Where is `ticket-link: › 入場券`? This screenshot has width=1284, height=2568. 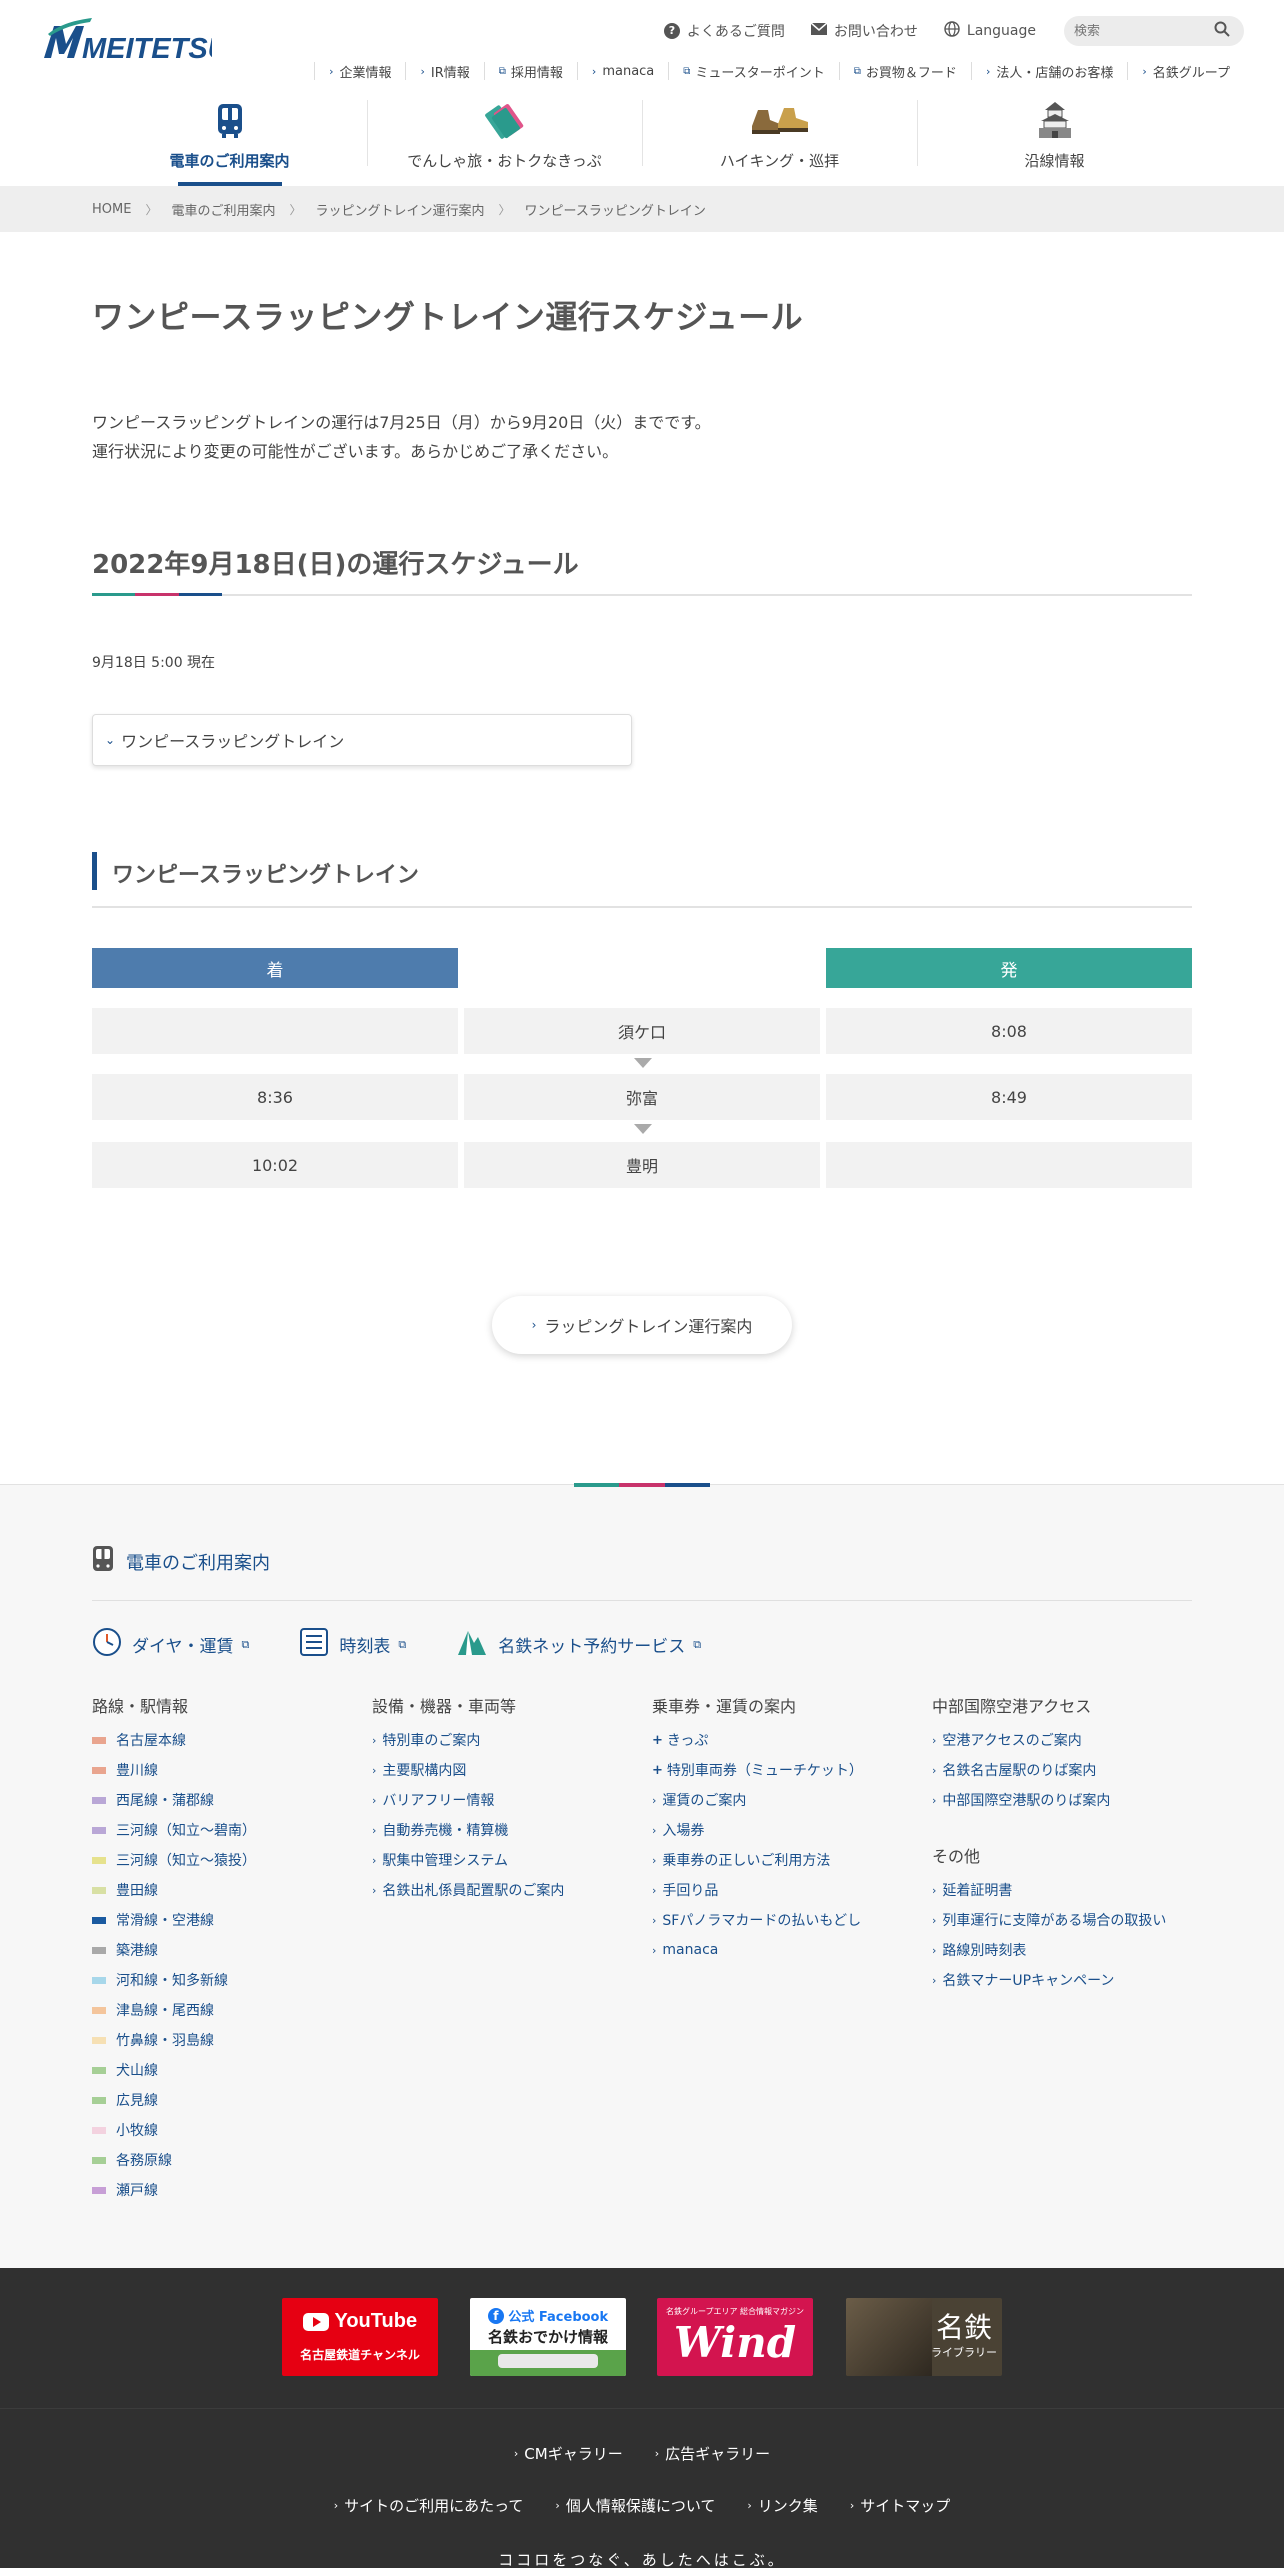
ticket-link: › 入場券 is located at coordinates (782, 1830).